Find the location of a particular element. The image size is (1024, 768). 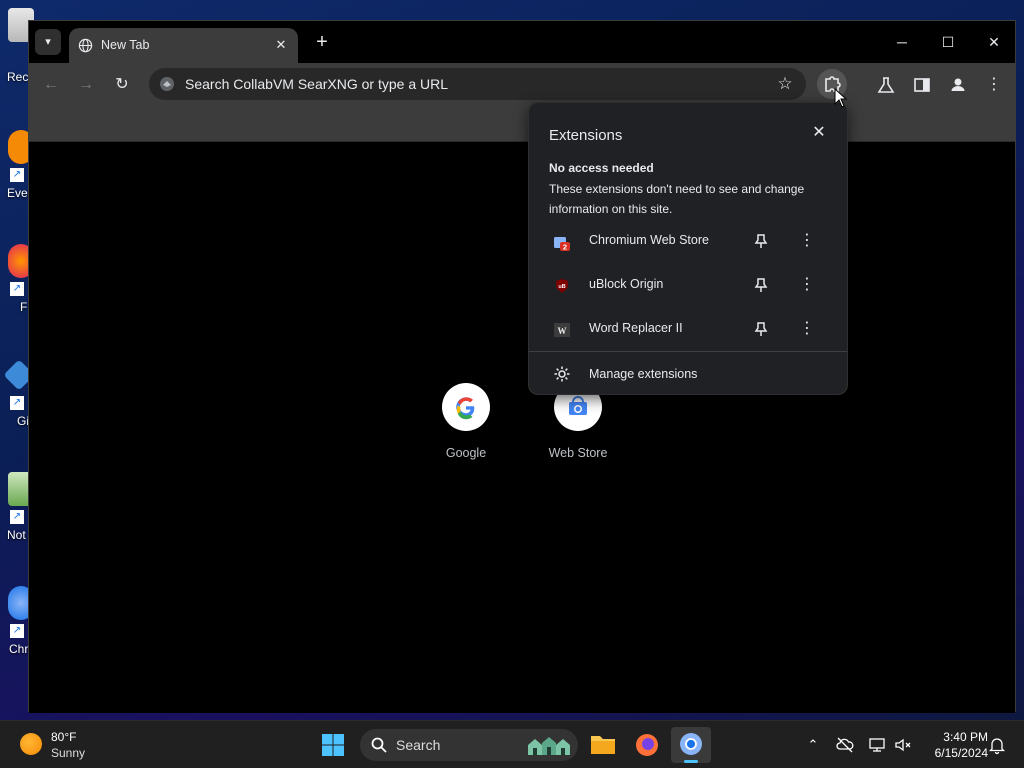

chevron-down-icon: ▾ is located at coordinates (48, 42).